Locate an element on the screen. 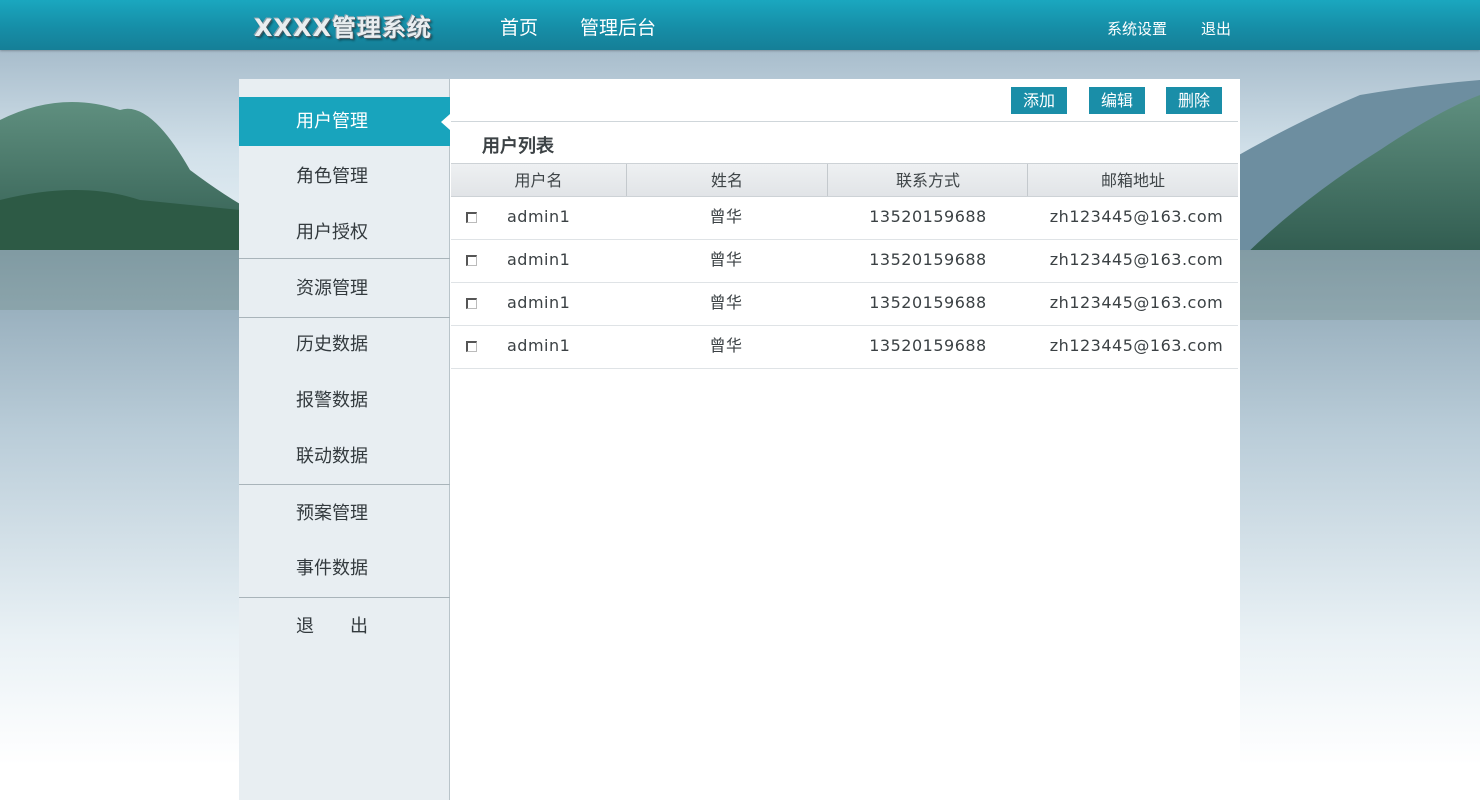 Image resolution: width=1480 pixels, height=800 pixels. toolbar-divider is located at coordinates (844, 121).